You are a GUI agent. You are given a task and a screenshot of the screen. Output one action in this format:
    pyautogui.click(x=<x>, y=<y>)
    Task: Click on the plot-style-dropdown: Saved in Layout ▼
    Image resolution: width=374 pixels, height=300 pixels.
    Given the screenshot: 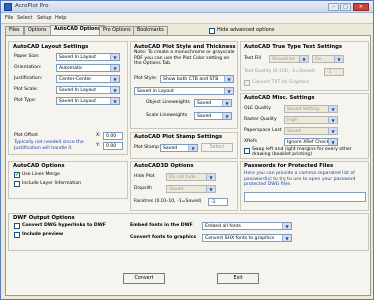 What is the action you would take?
    pyautogui.click(x=184, y=91)
    